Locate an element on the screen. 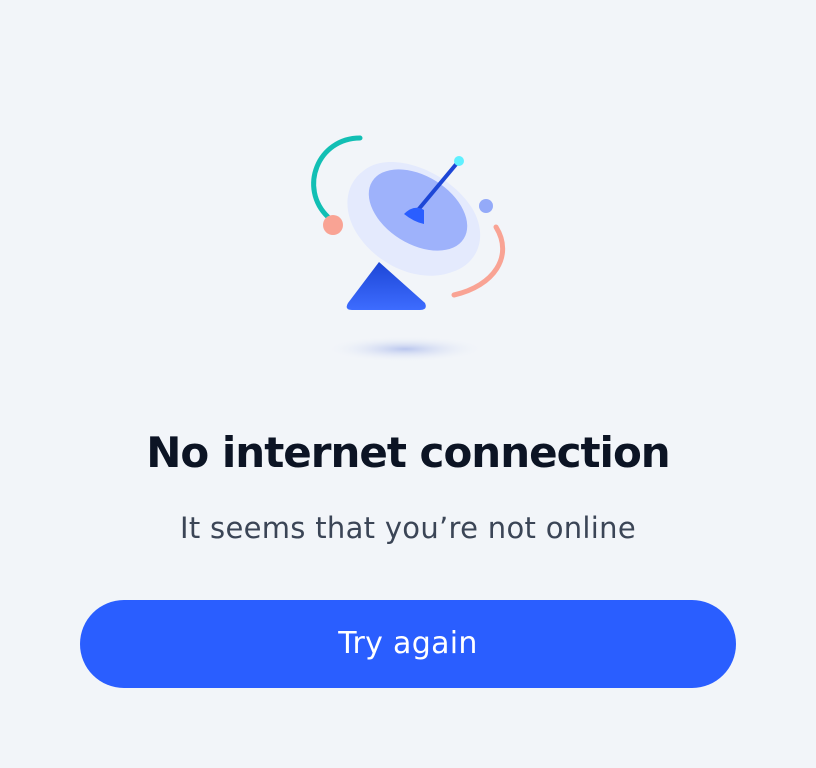 Image resolution: width=816 pixels, height=768 pixels. ground-shadow is located at coordinates (405, 349).